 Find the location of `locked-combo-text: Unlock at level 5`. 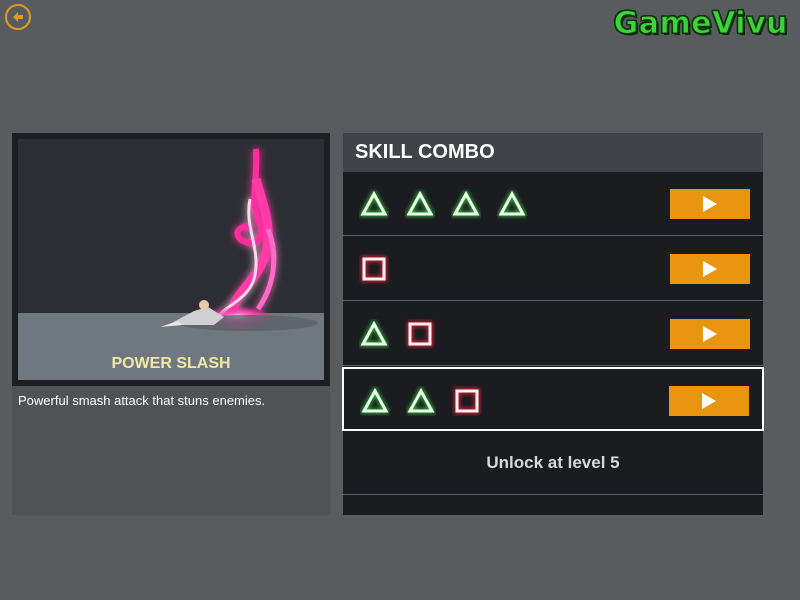

locked-combo-text: Unlock at level 5 is located at coordinates (553, 463).